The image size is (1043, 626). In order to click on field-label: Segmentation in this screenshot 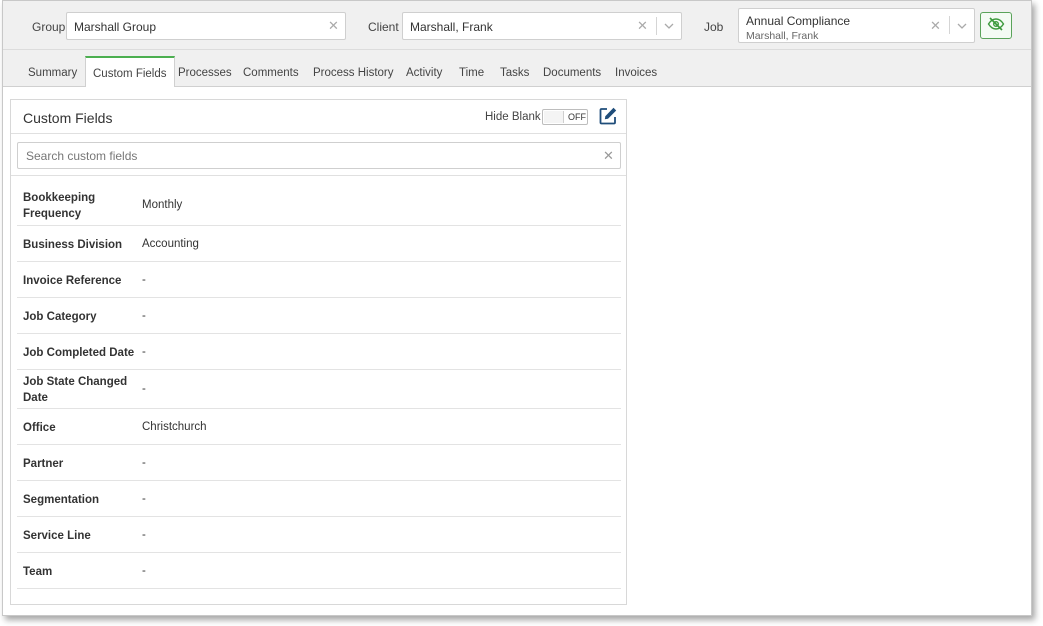, I will do `click(61, 500)`.